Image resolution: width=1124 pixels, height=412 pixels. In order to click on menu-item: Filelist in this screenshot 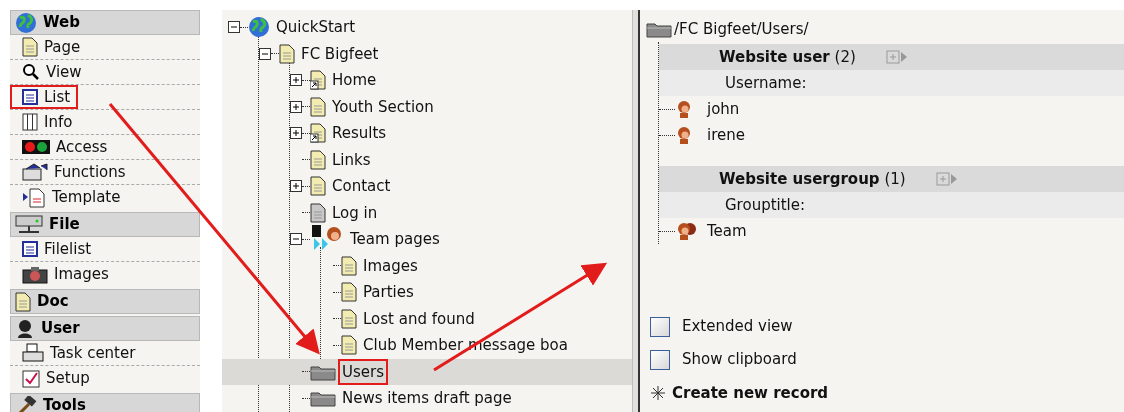, I will do `click(55, 249)`.